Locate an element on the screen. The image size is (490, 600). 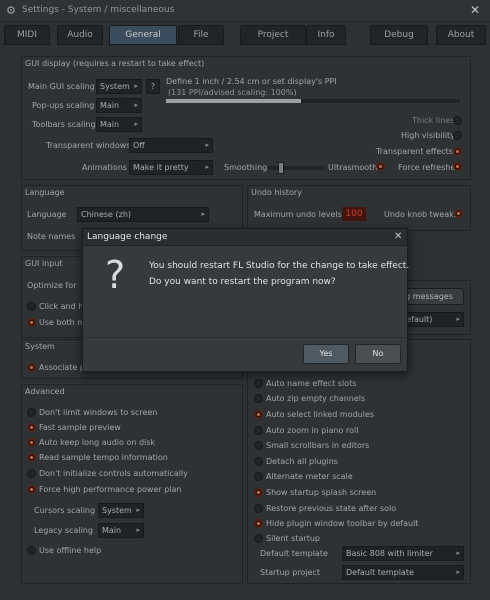
dialog-title: Language change is located at coordinates (127, 237).